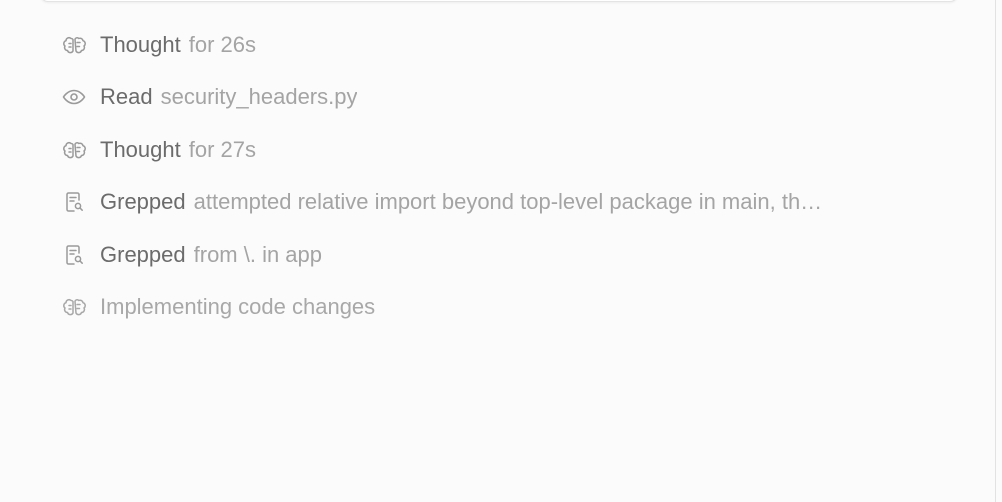  What do you see at coordinates (74, 97) in the screenshot?
I see `eye-icon` at bounding box center [74, 97].